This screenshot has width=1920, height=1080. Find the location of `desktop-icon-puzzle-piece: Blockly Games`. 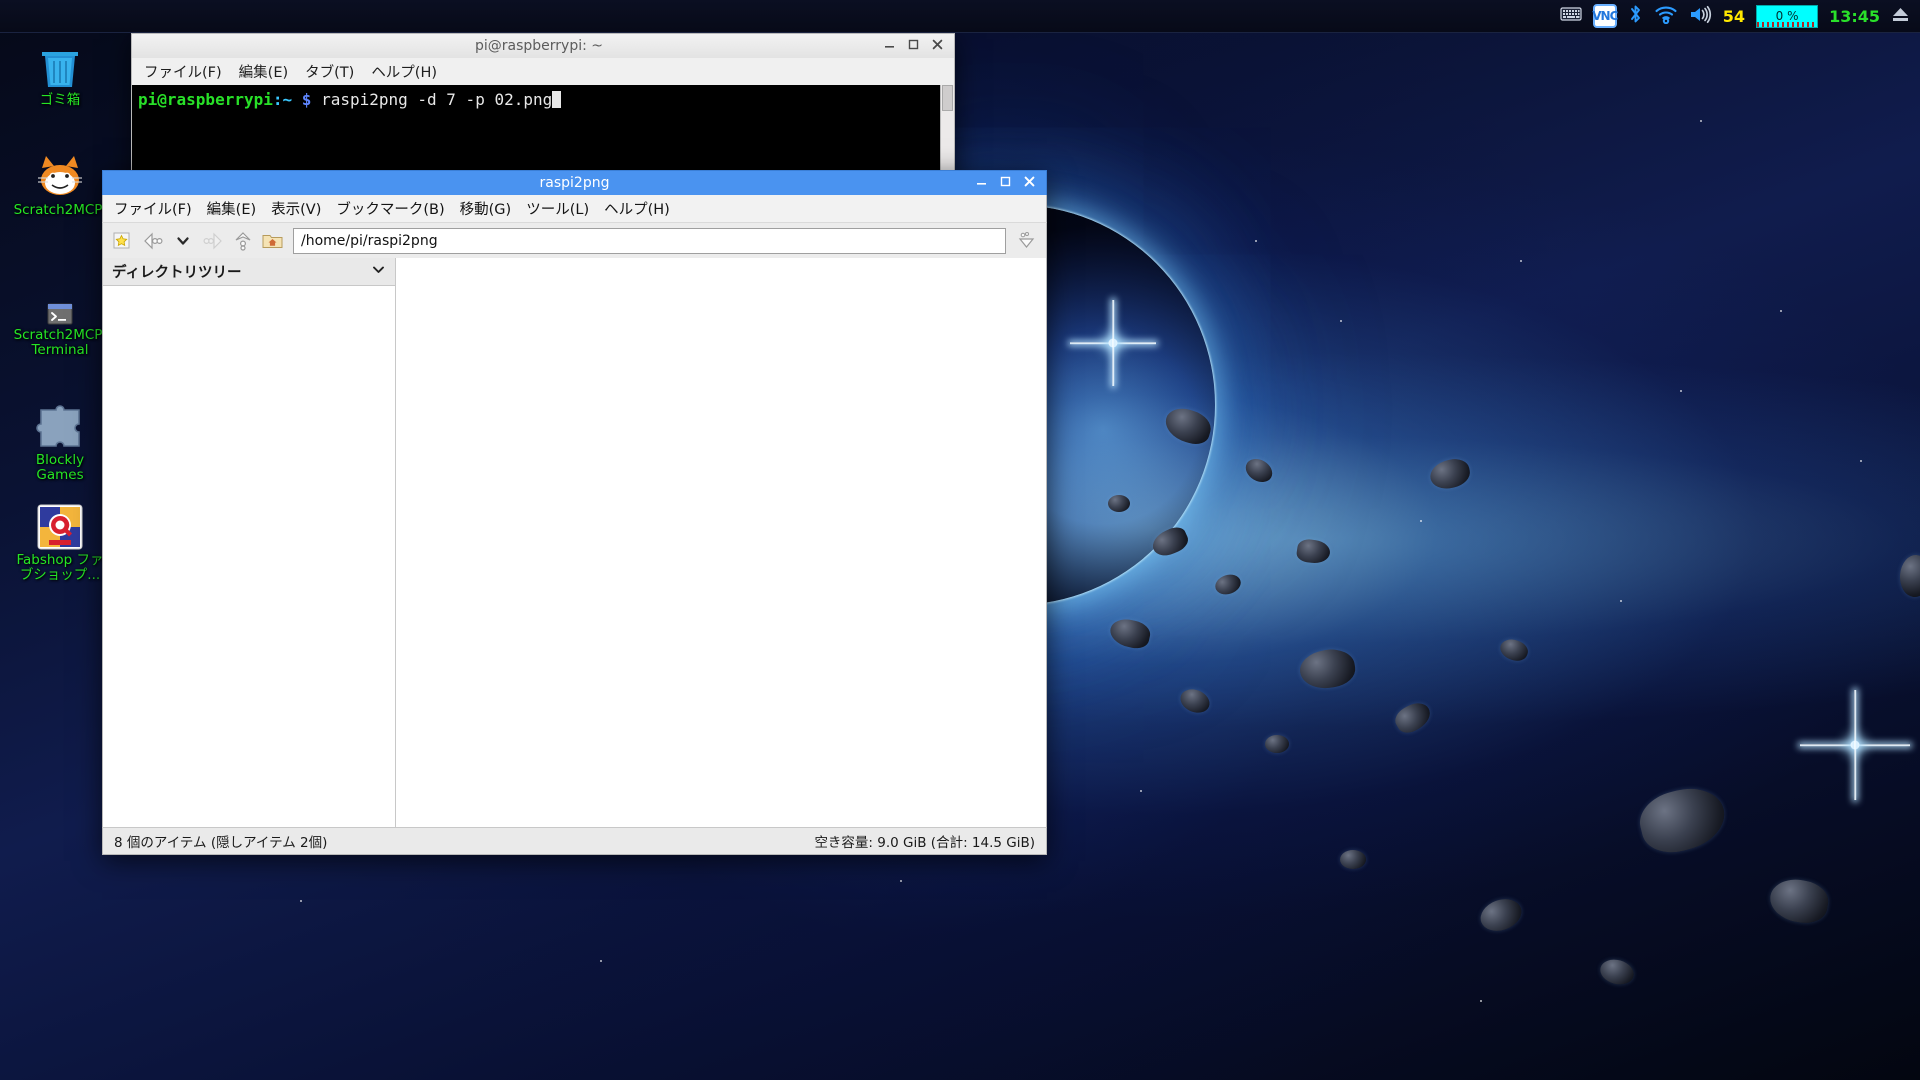

desktop-icon-puzzle-piece: Blockly Games is located at coordinates (60, 441).